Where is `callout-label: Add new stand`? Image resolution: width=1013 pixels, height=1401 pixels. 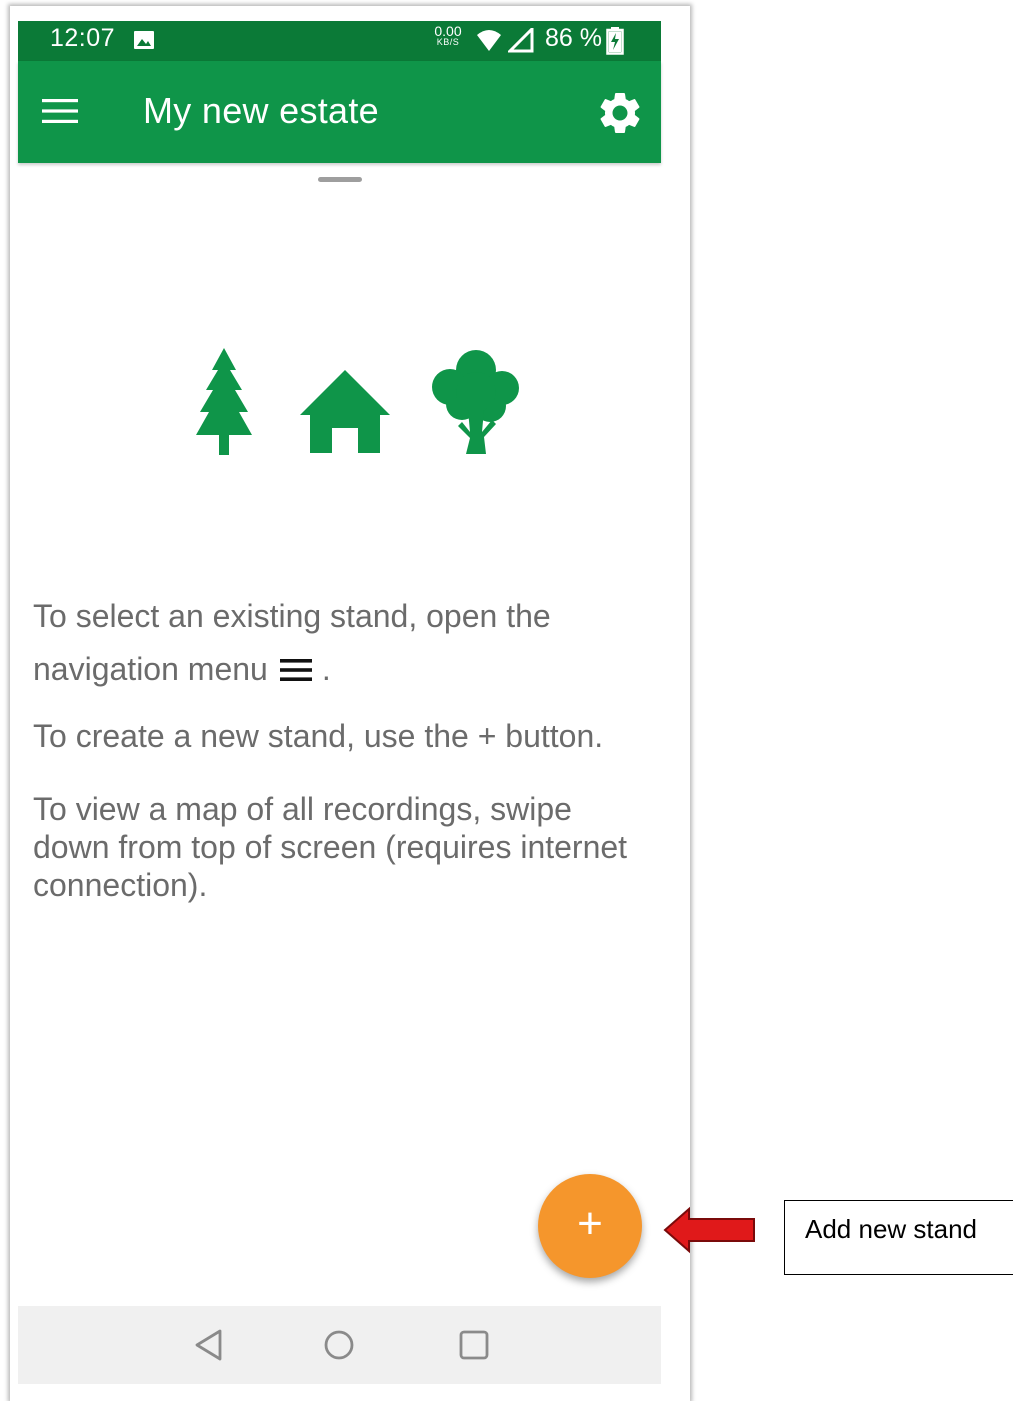
callout-label: Add new stand is located at coordinates (898, 1237).